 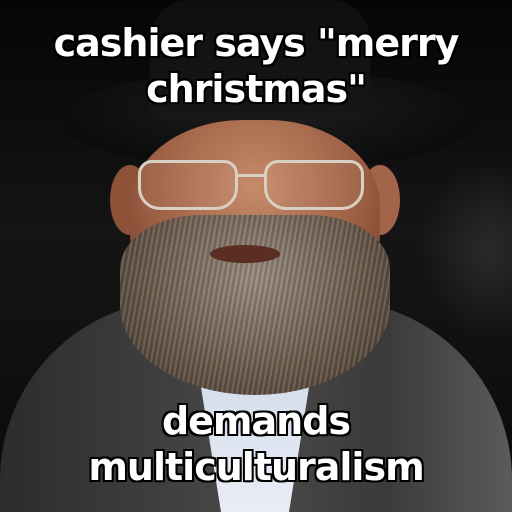 I want to click on top-caption-line-1: cashier says "merry, so click(x=256, y=43).